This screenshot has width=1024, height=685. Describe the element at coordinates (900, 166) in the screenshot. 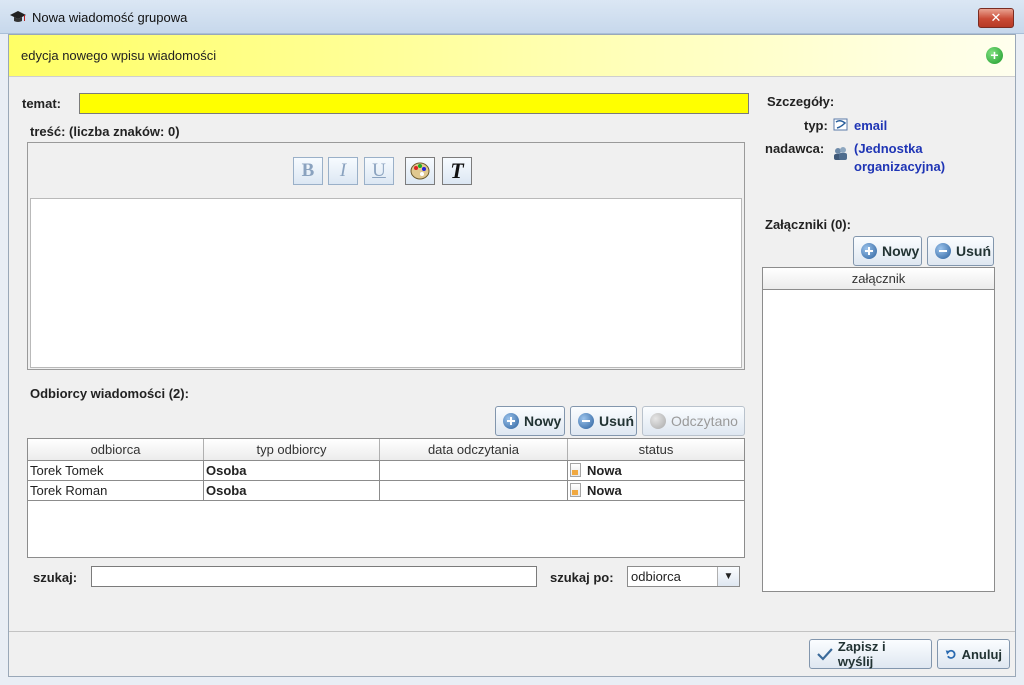

I see `sender-value-line2: organizacyjna)` at that location.